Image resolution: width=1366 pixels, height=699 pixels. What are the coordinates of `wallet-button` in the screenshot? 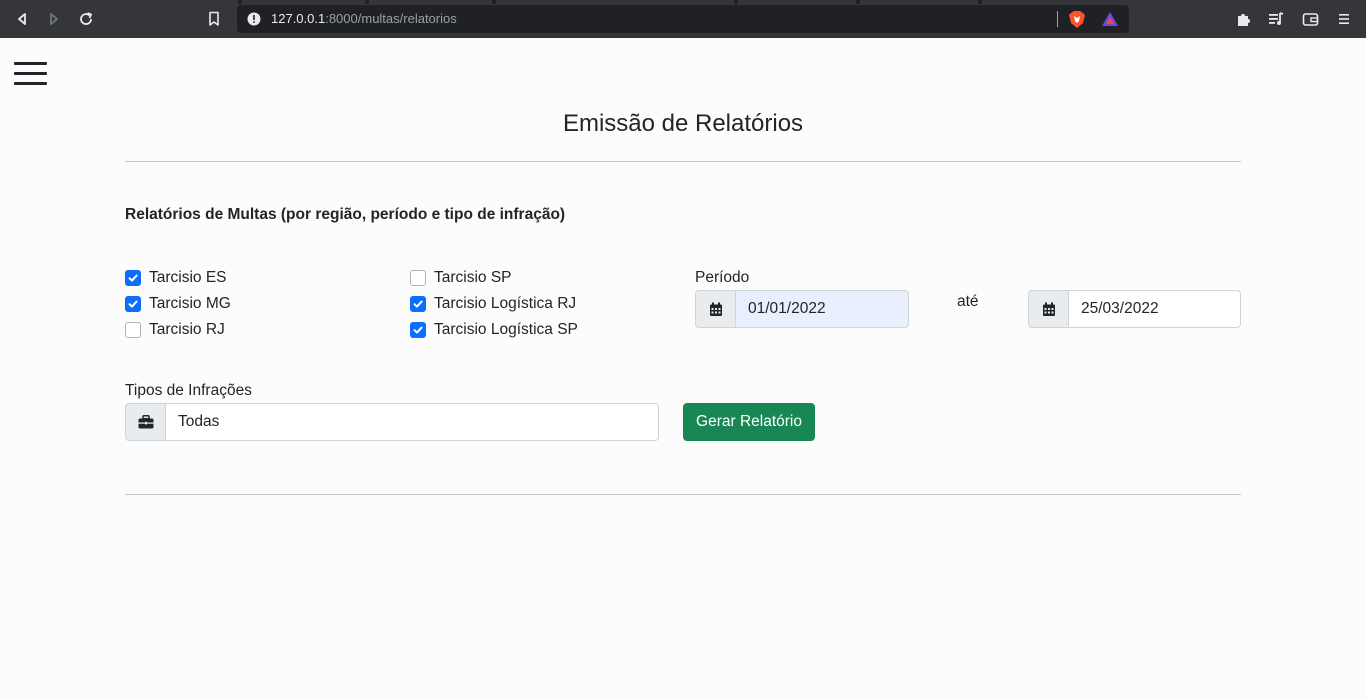 It's located at (1310, 19).